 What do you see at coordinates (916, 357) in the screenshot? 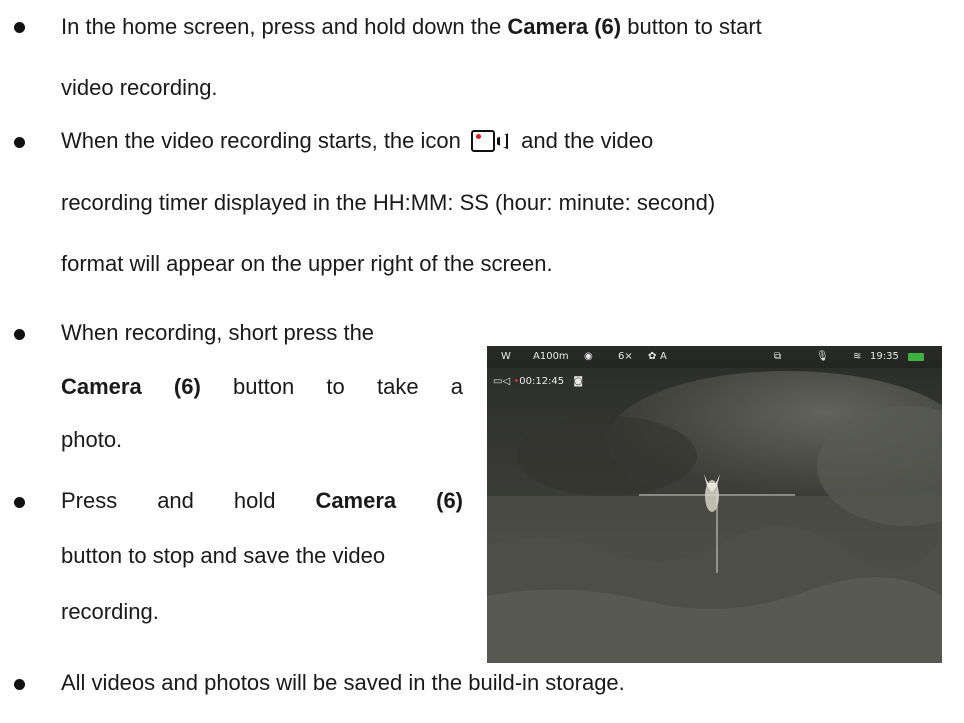
I see `battery-icon` at bounding box center [916, 357].